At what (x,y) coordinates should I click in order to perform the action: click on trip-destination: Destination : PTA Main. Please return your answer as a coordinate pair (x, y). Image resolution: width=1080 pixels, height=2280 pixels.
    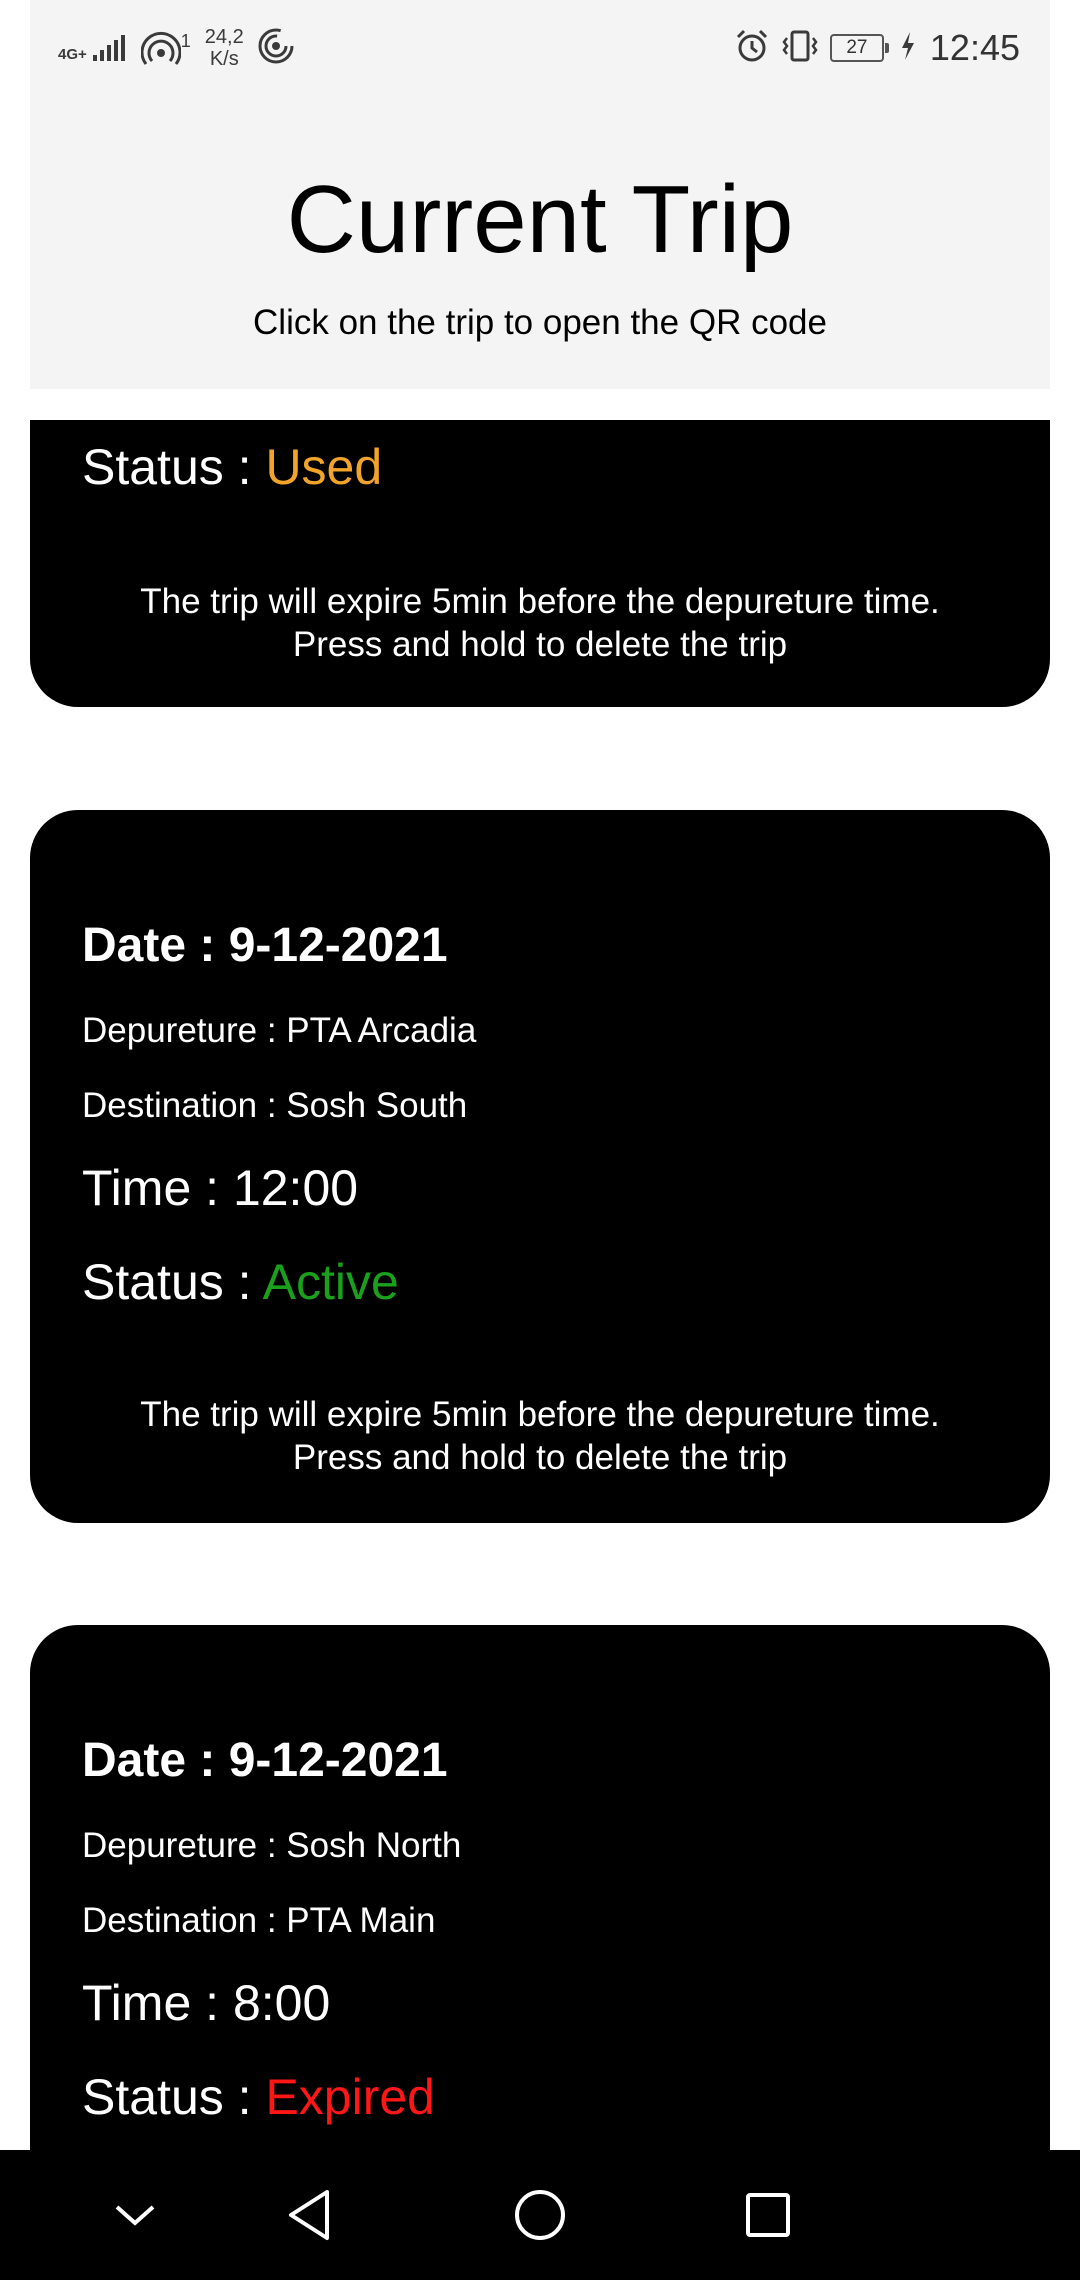
    Looking at the image, I should click on (258, 1920).